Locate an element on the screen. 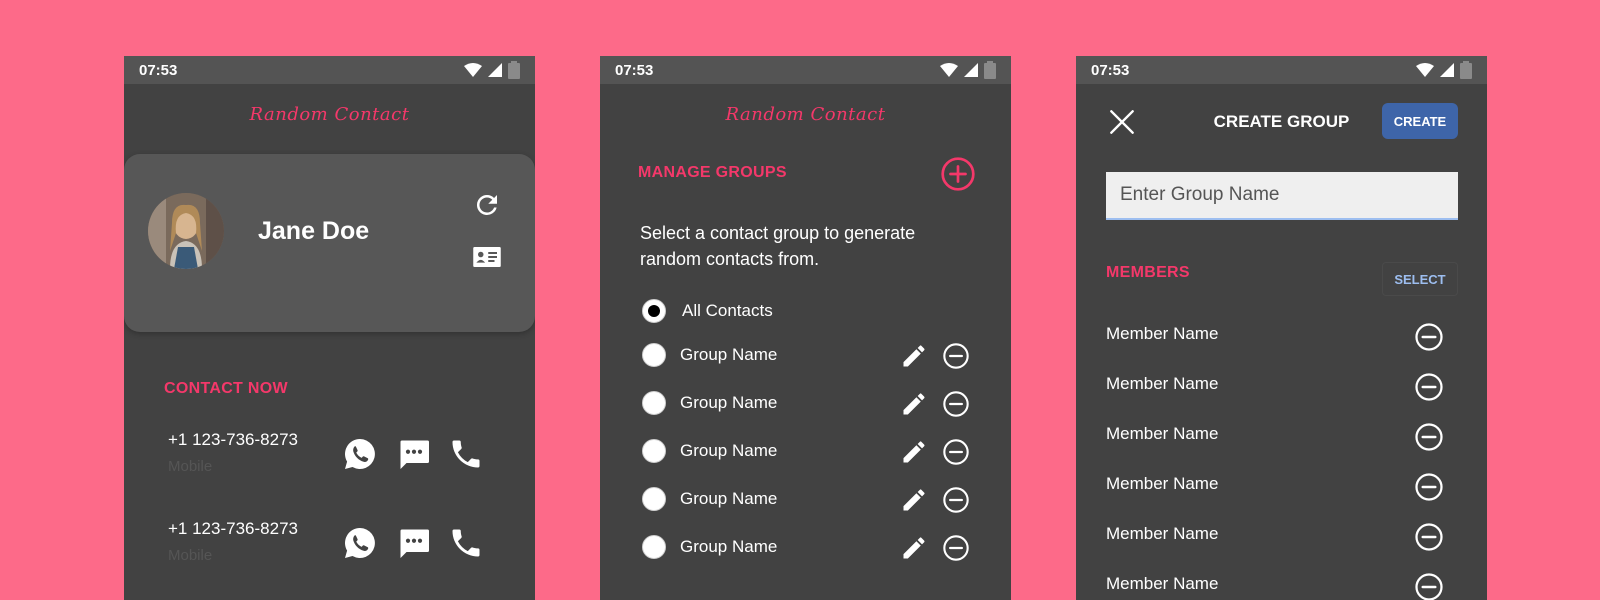 Image resolution: width=1600 pixels, height=600 pixels. select-button: SELECT is located at coordinates (1420, 279).